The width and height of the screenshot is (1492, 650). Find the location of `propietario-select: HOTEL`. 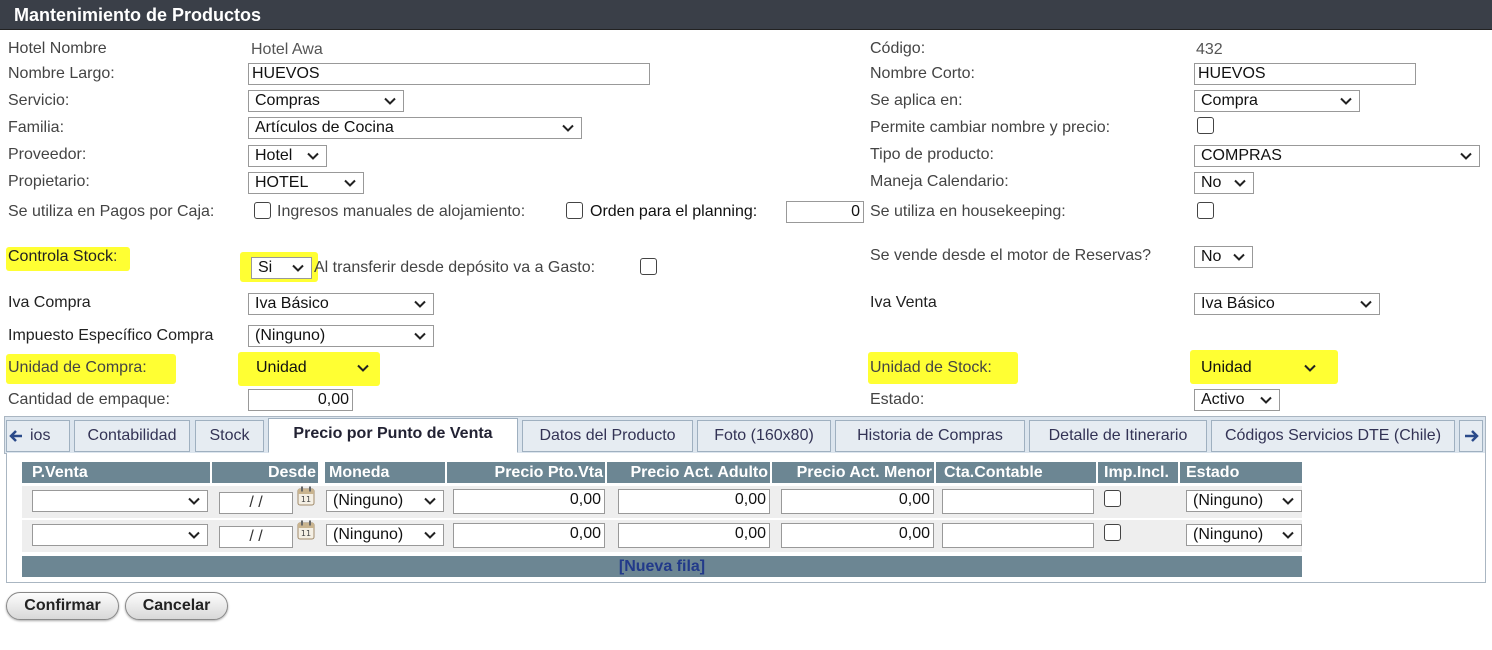

propietario-select: HOTEL is located at coordinates (306, 183).